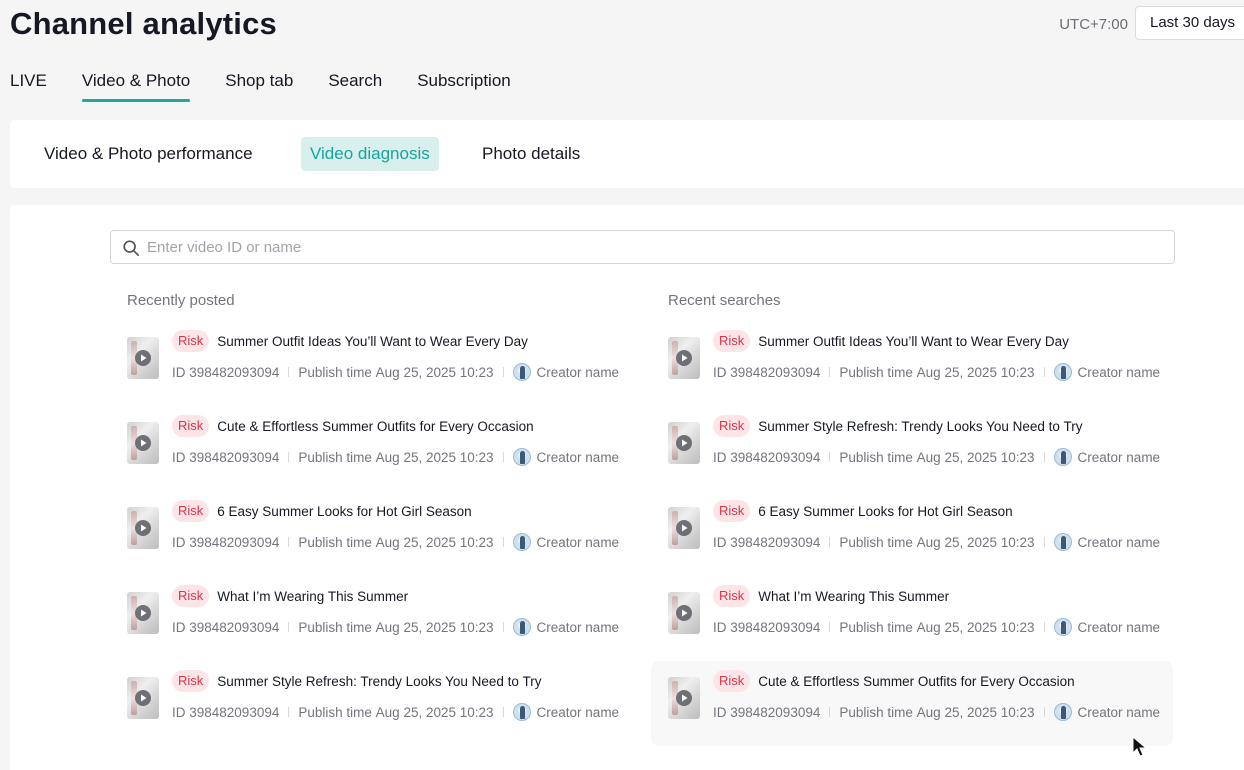 The image size is (1244, 770). Describe the element at coordinates (259, 86) in the screenshot. I see `tab-shop: Shop tab` at that location.